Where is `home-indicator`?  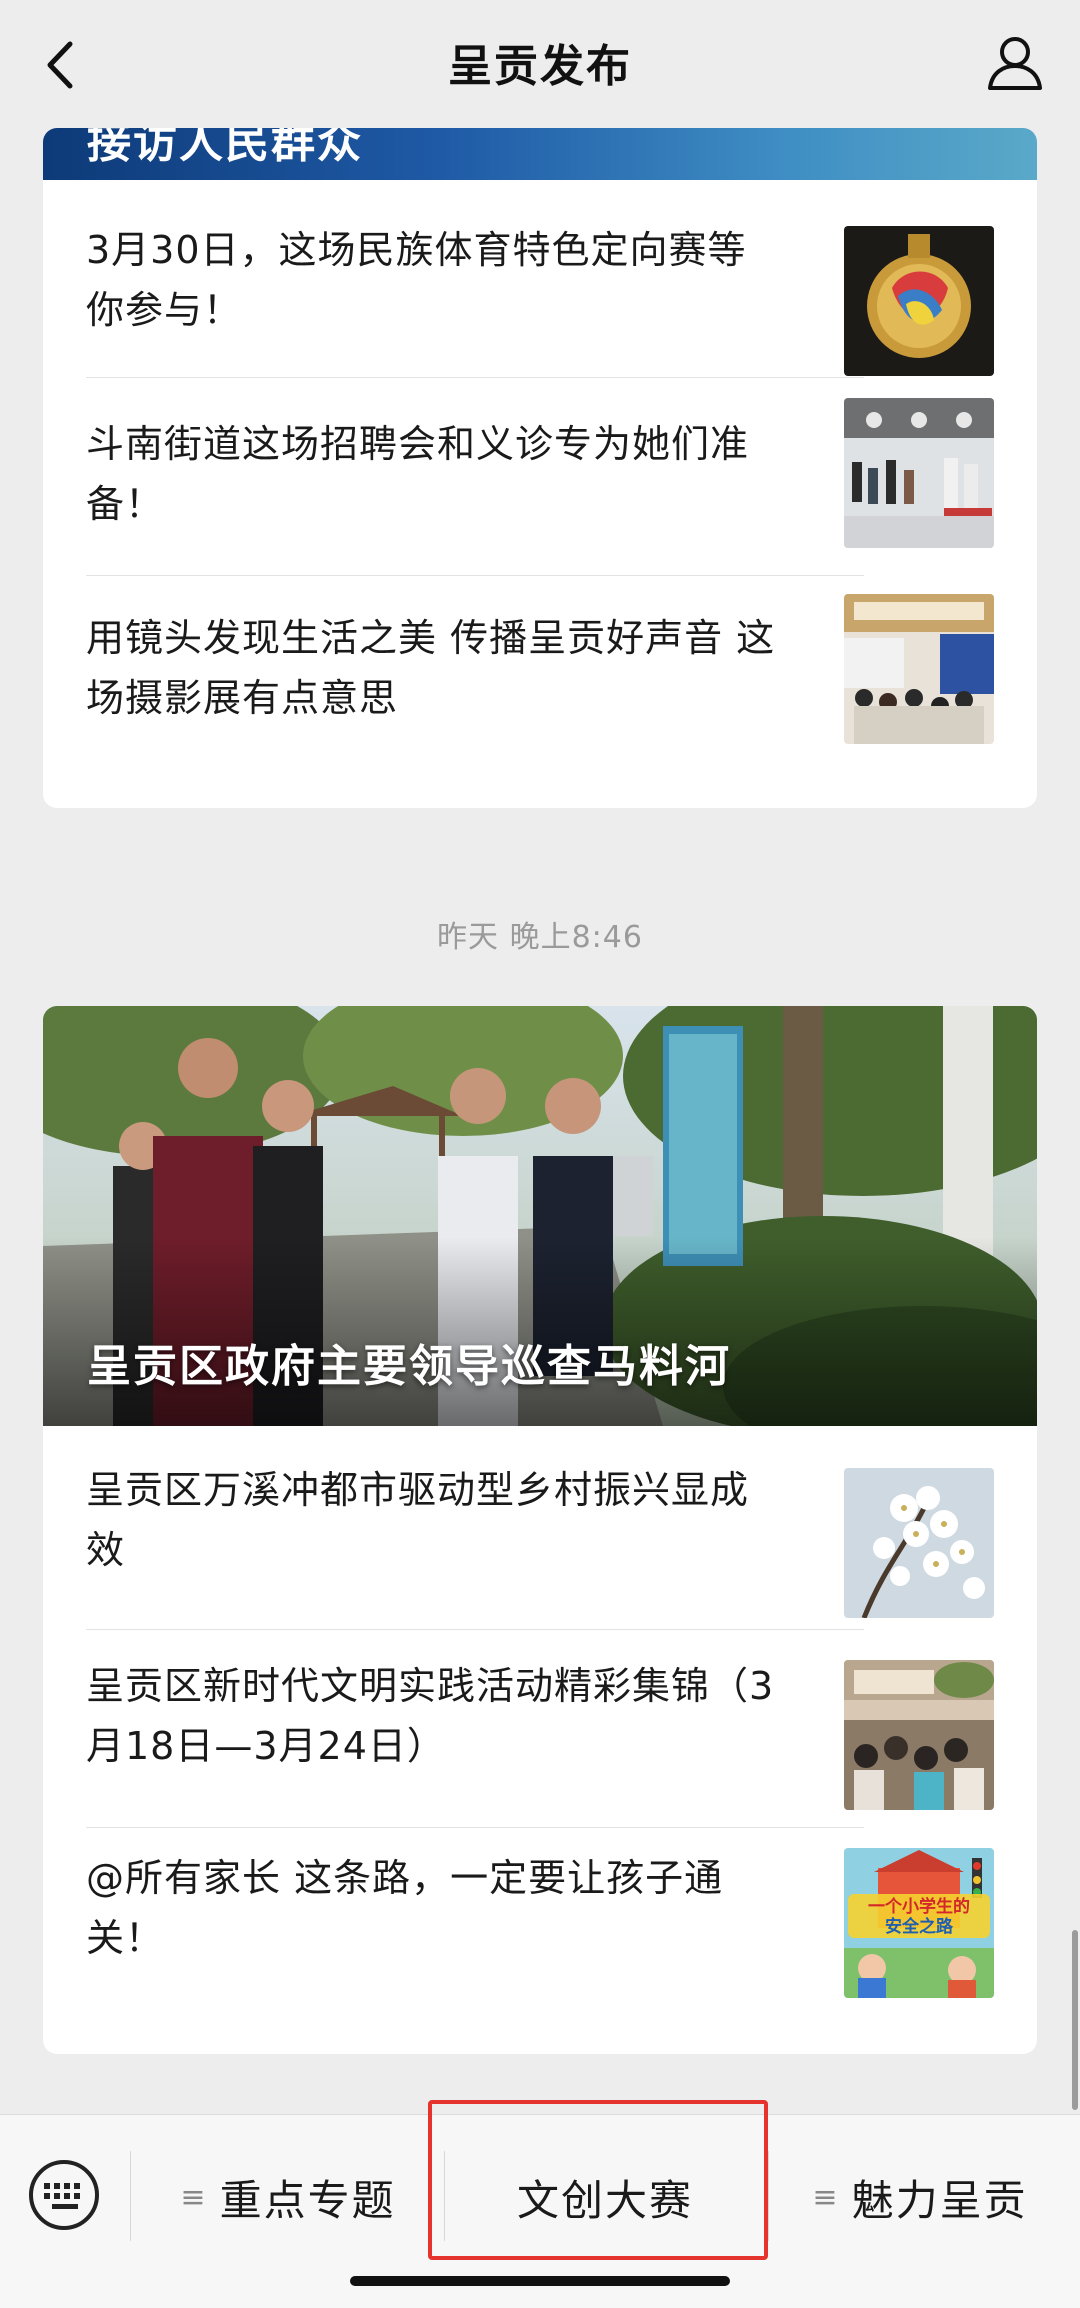 home-indicator is located at coordinates (540, 2281).